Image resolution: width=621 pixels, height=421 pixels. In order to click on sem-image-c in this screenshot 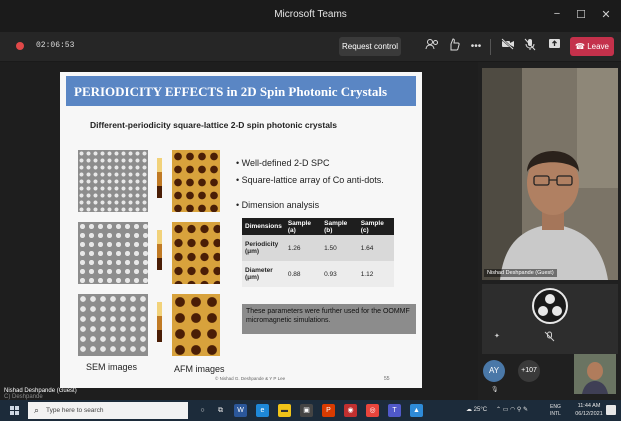, I will do `click(113, 325)`.